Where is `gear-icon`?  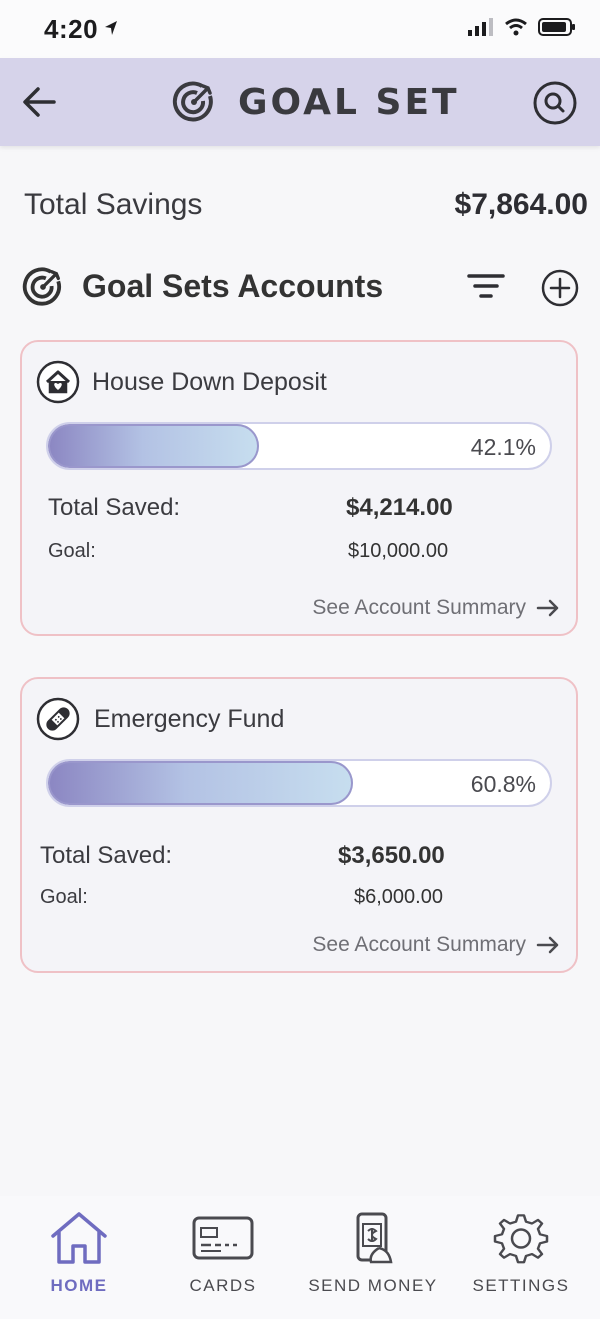 gear-icon is located at coordinates (521, 1239).